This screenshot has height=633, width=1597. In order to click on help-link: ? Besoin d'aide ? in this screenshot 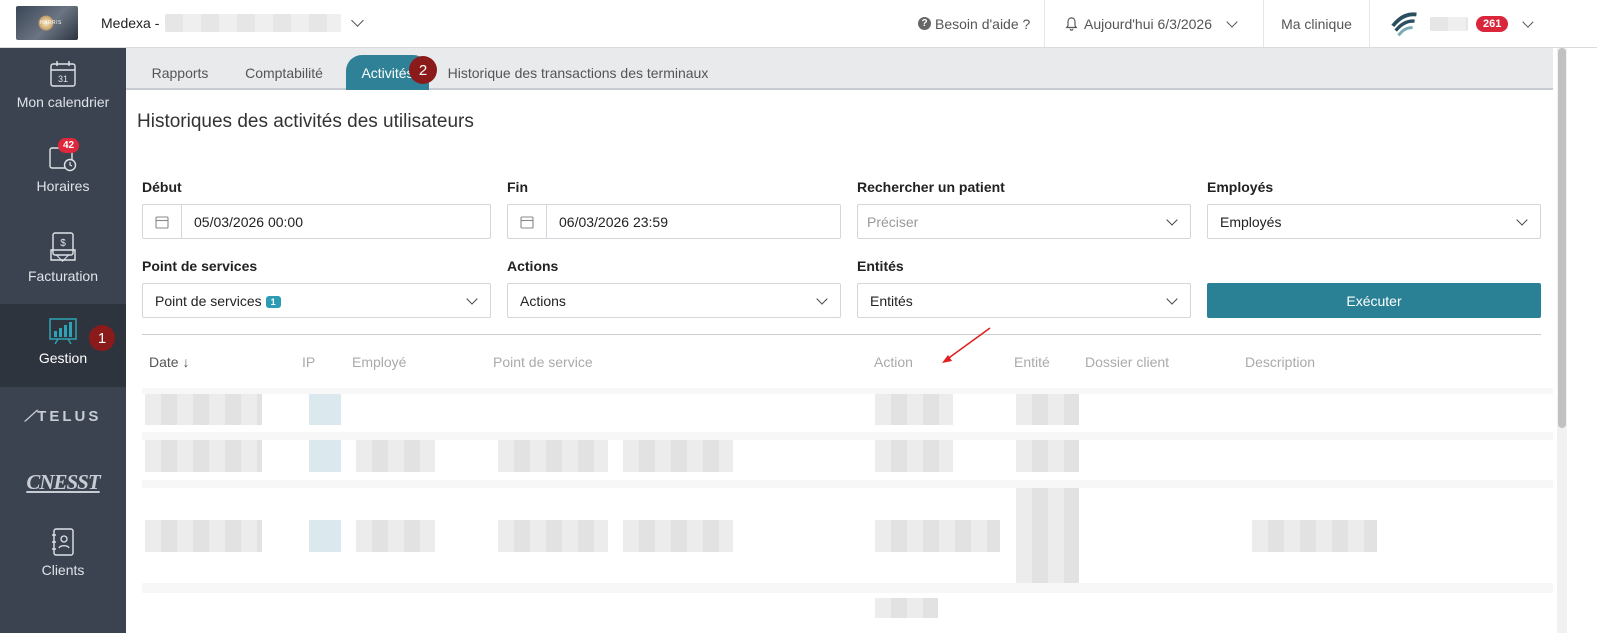, I will do `click(974, 23)`.